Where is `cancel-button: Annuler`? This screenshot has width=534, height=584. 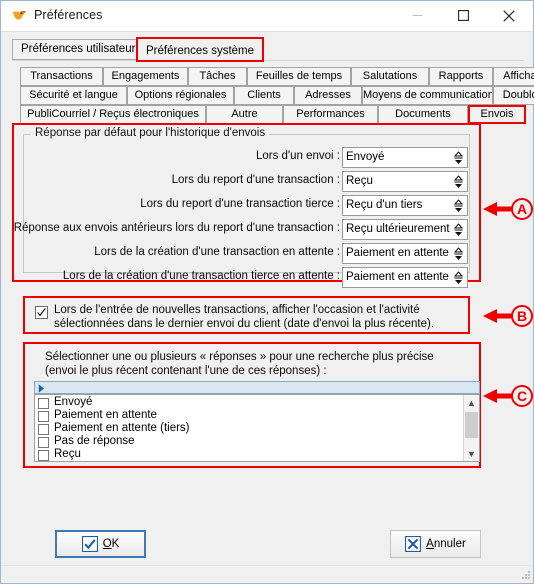
cancel-button: Annuler is located at coordinates (435, 544).